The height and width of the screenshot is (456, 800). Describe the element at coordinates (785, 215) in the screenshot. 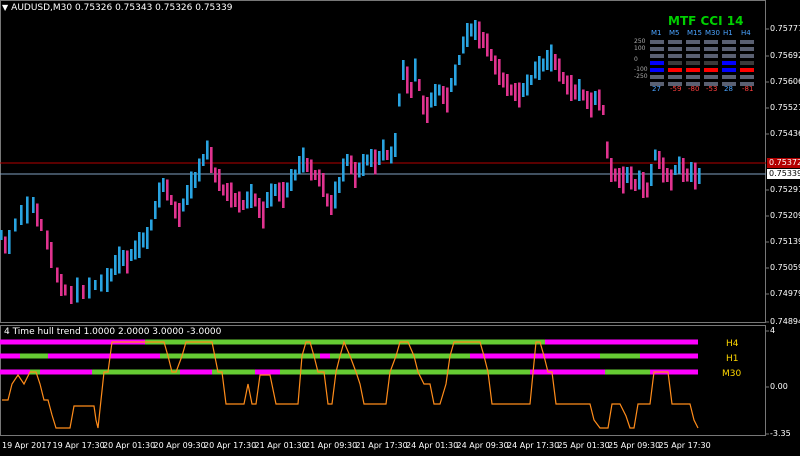

I see `price-axis-label: 0.75209` at that location.